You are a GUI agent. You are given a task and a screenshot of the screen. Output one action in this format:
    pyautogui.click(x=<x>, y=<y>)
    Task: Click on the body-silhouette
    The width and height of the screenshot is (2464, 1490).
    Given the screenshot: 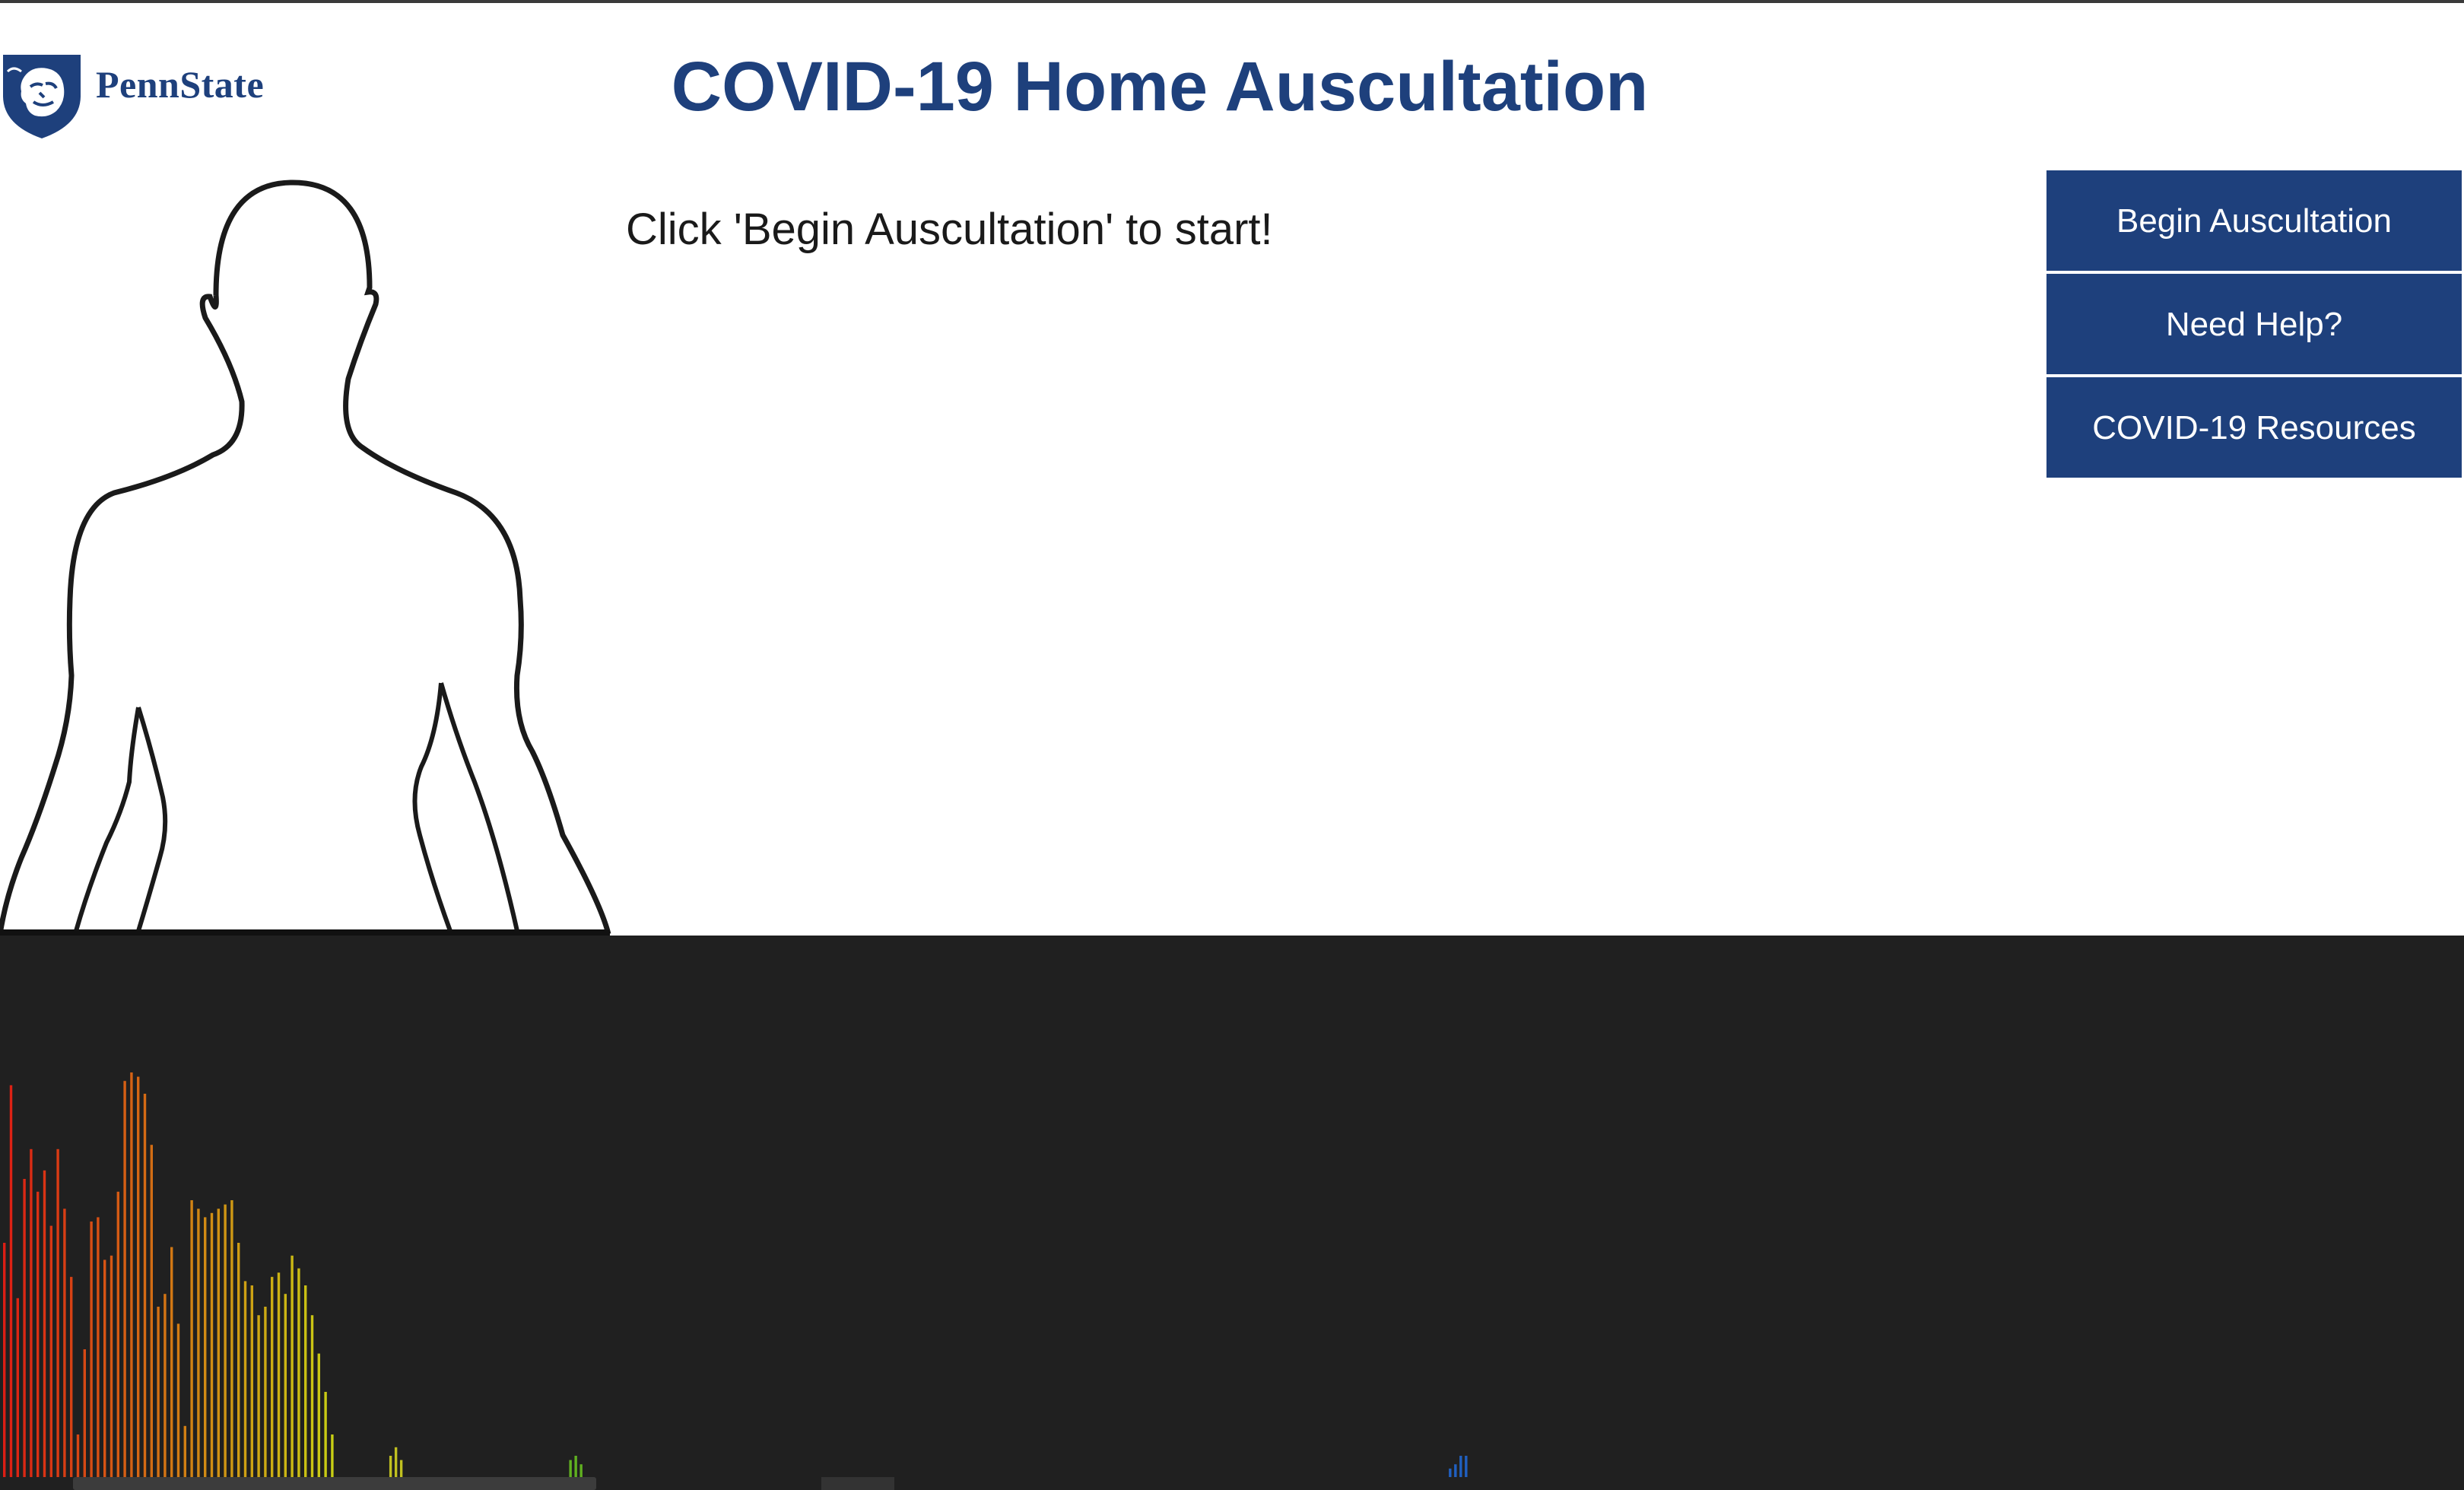 What is the action you would take?
    pyautogui.click(x=308, y=555)
    